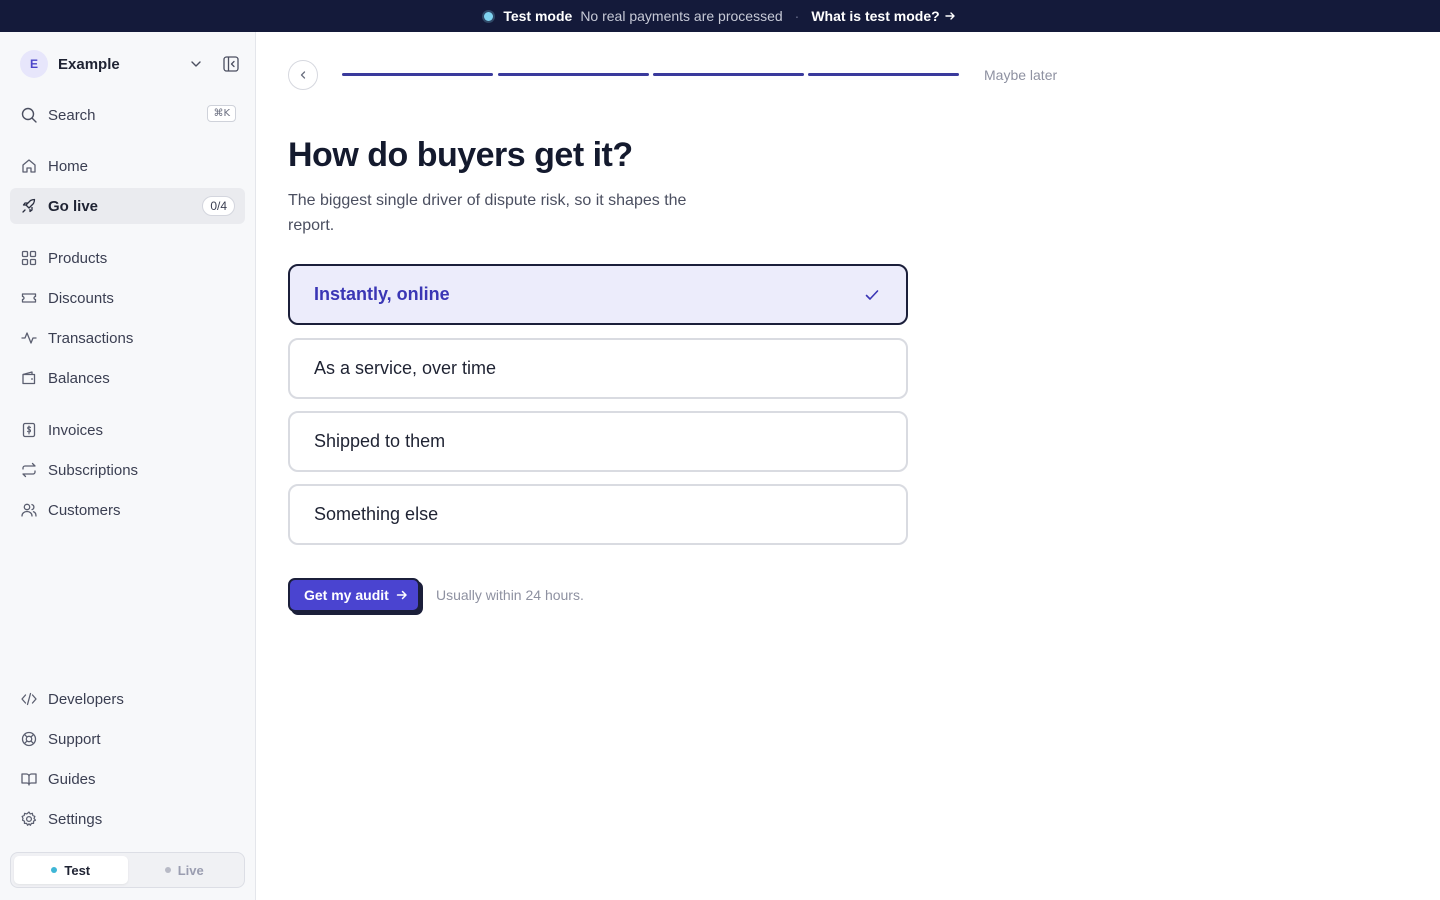 This screenshot has height=900, width=1440. I want to click on test-dot-icon, so click(54, 870).